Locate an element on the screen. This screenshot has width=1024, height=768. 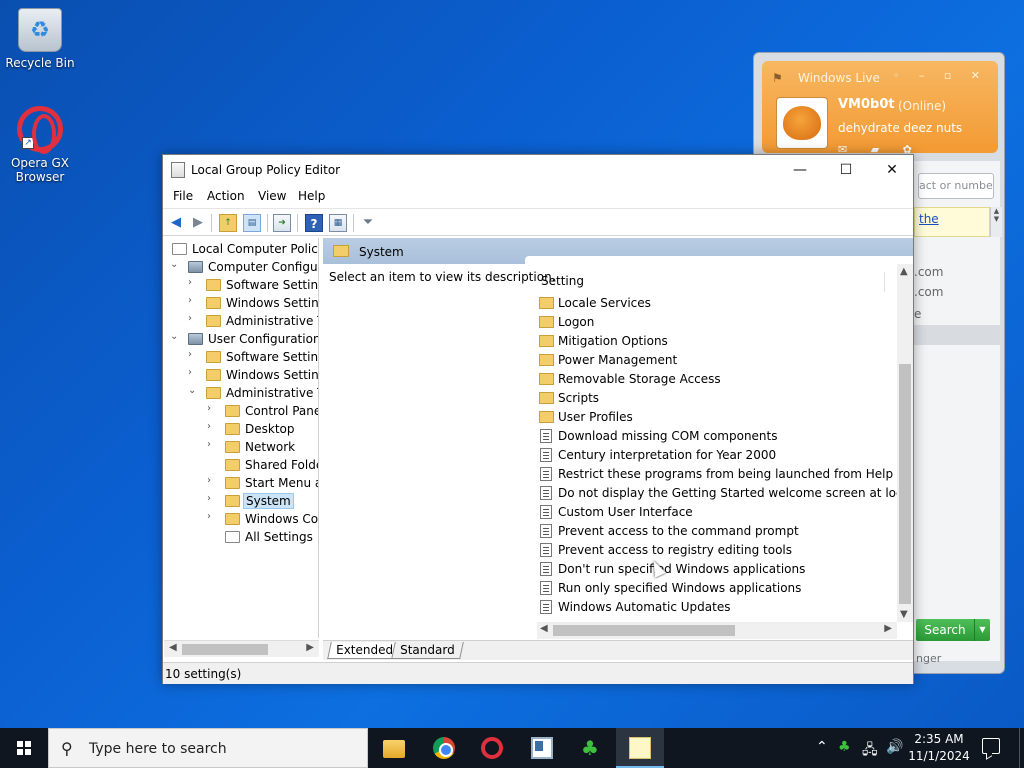
back-arrow-icon: ◀ is located at coordinates (176, 223).